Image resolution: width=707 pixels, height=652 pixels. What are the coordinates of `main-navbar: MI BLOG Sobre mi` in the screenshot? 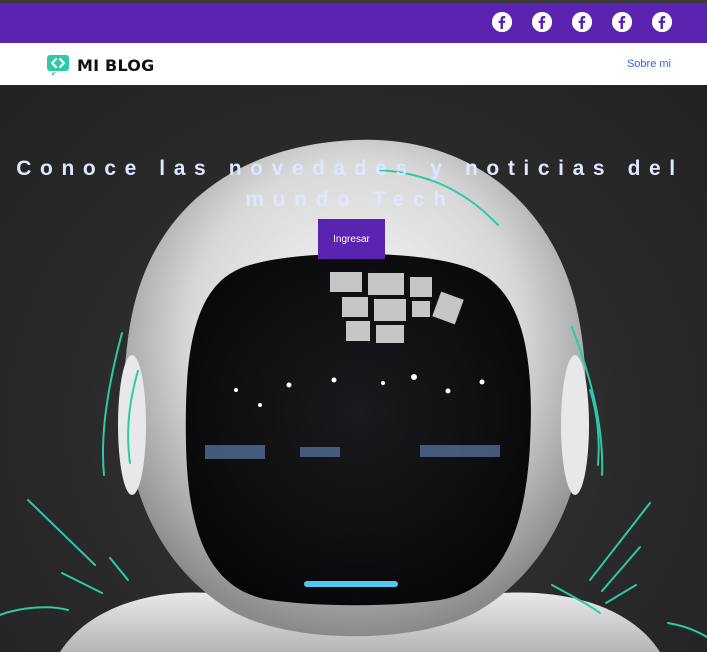 It's located at (353, 64).